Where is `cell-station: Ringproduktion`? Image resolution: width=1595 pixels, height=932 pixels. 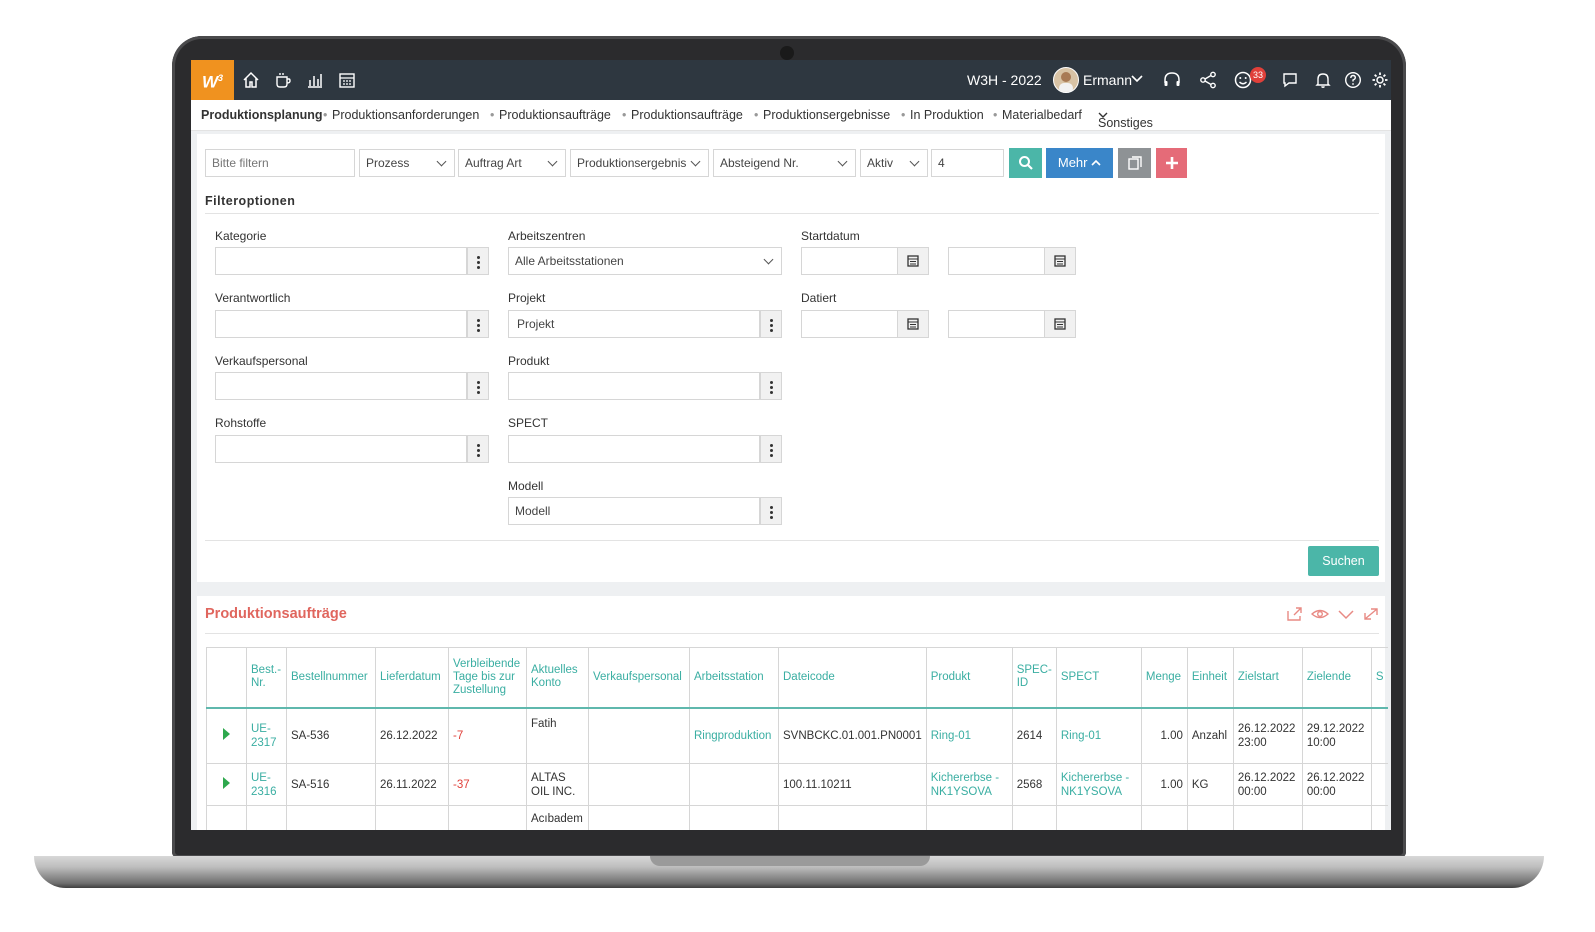 cell-station: Ringproduktion is located at coordinates (734, 735).